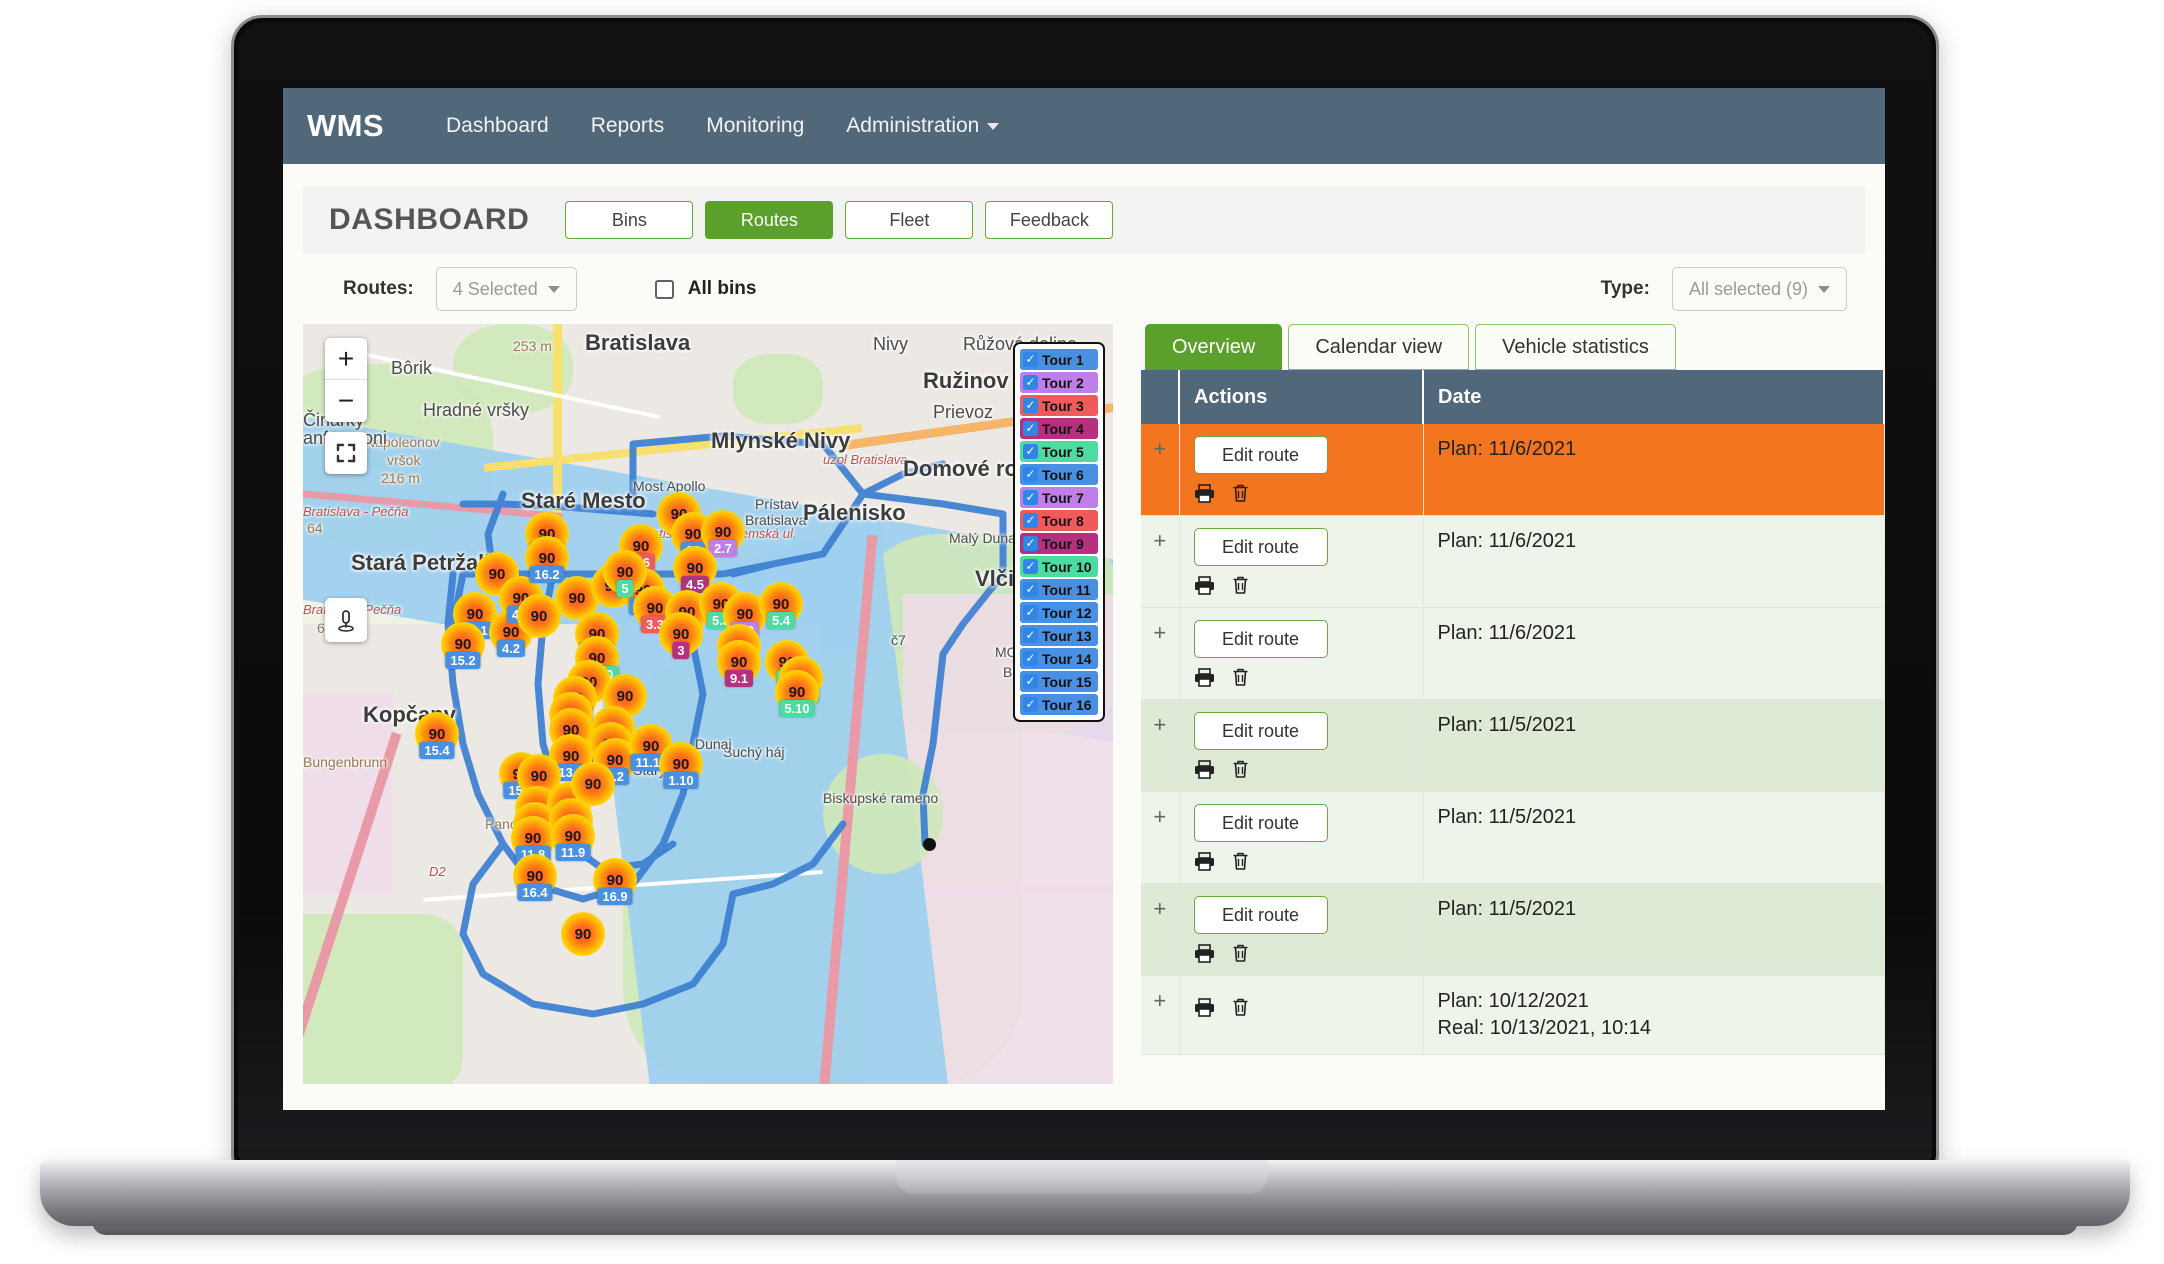 Image resolution: width=2164 pixels, height=1264 pixels. Describe the element at coordinates (547, 574) in the screenshot. I see `bin-sequence-tag: 16.2` at that location.